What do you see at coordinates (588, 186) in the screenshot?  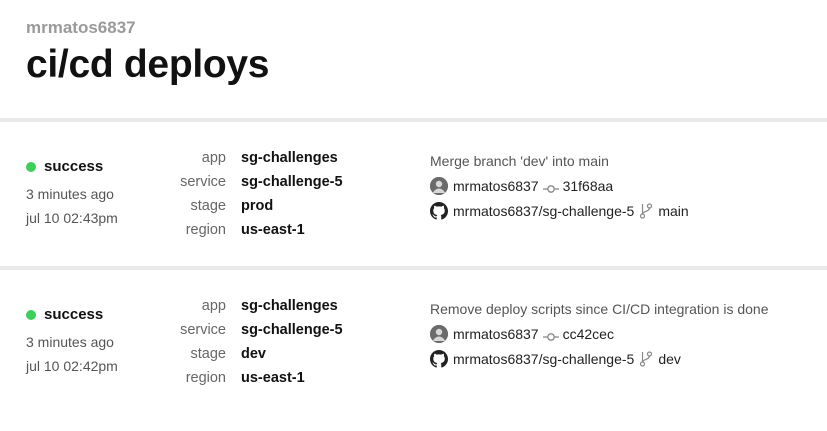 I see `commit-sha: 31f68aa` at bounding box center [588, 186].